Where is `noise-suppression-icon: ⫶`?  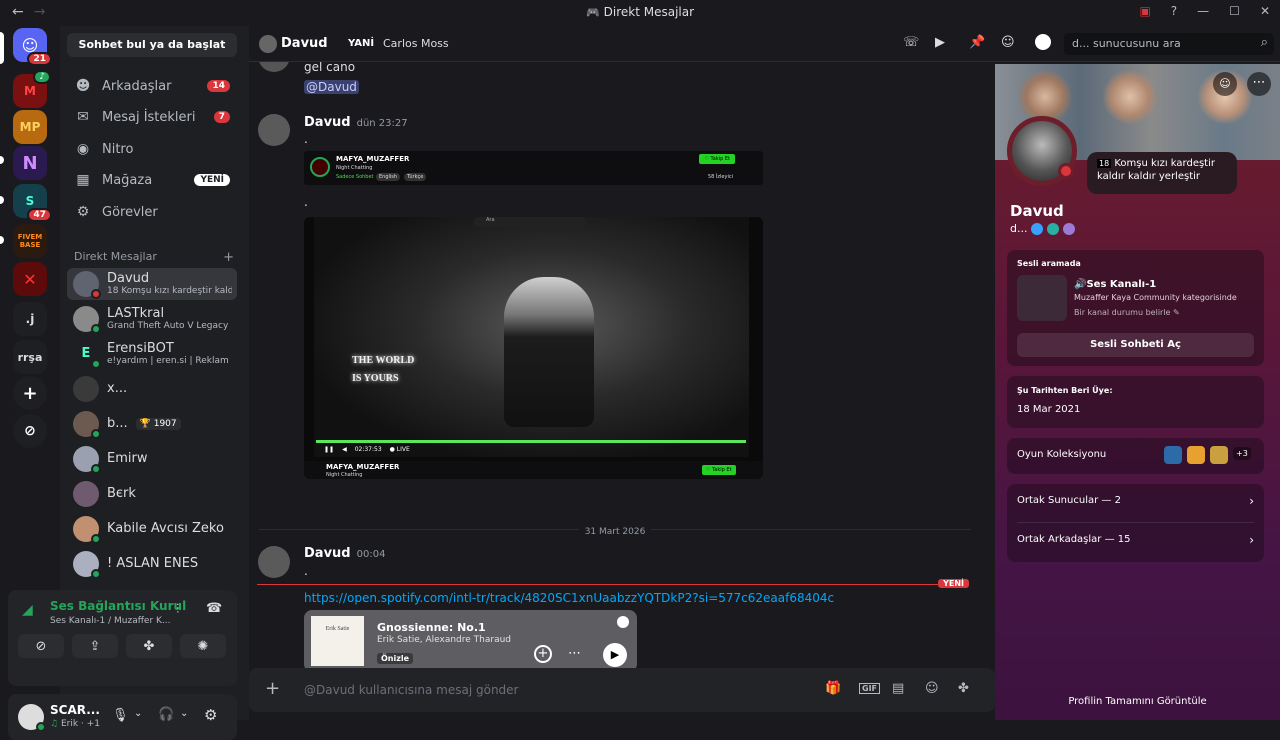 noise-suppression-icon: ⫶ is located at coordinates (177, 609).